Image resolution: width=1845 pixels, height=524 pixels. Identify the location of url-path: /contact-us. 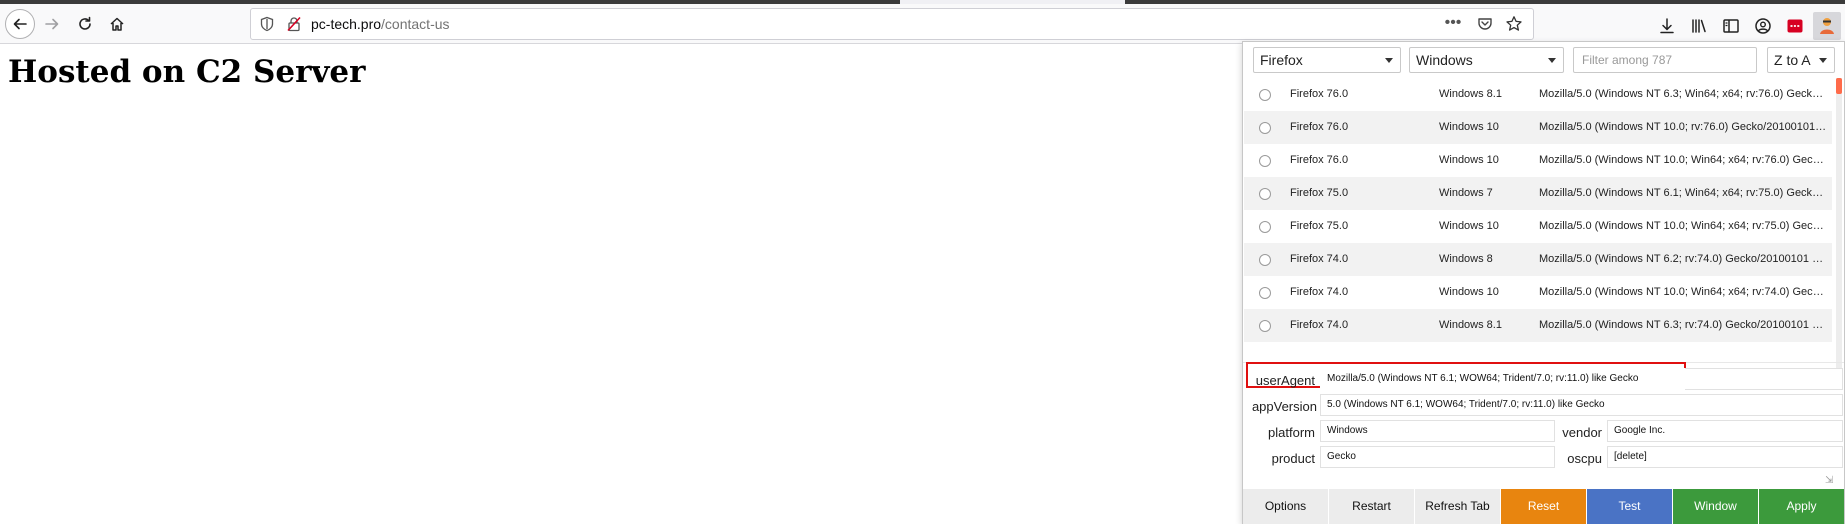
(415, 24).